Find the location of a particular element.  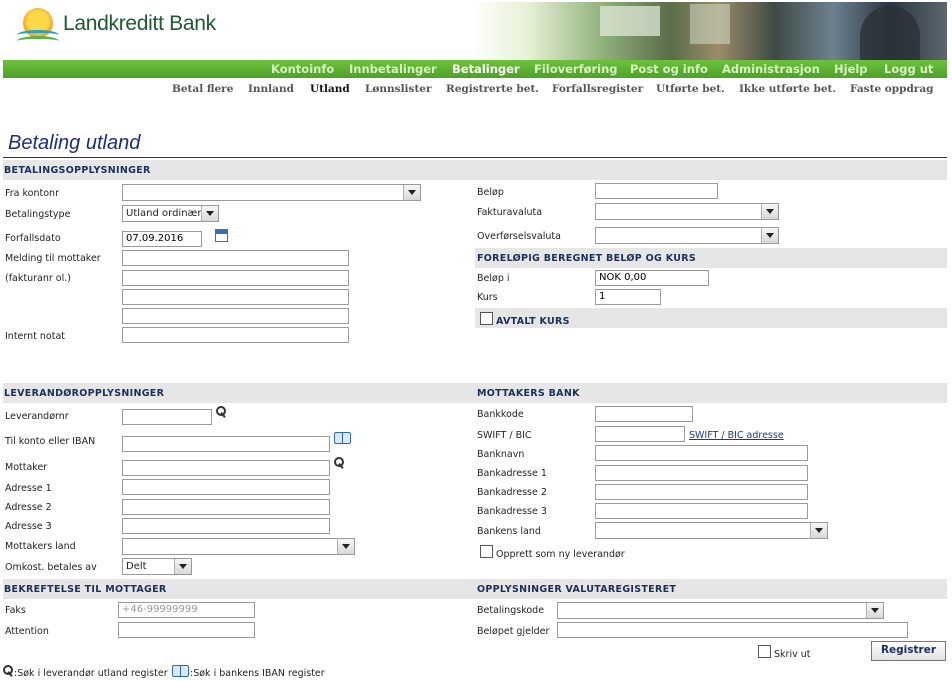

section-title: LEVERANDØROPPLYSNINGER is located at coordinates (84, 393).